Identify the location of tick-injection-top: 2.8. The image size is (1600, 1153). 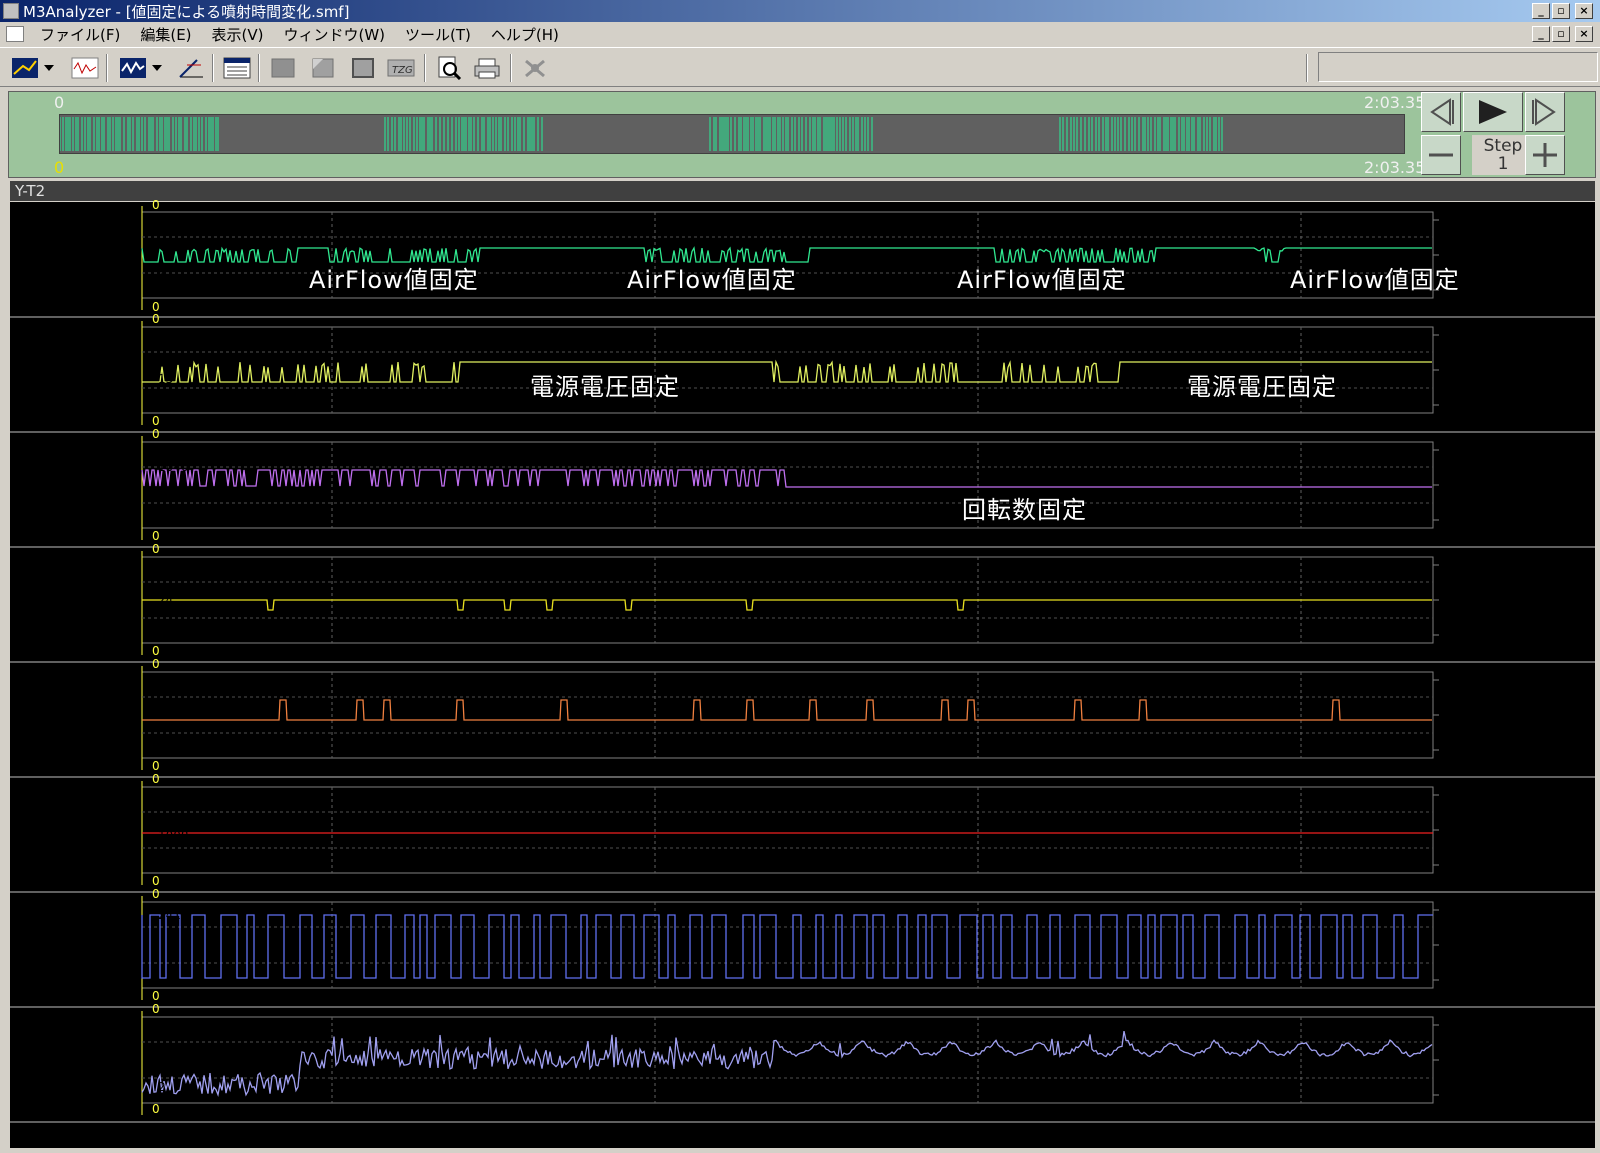
(1485, 1024).